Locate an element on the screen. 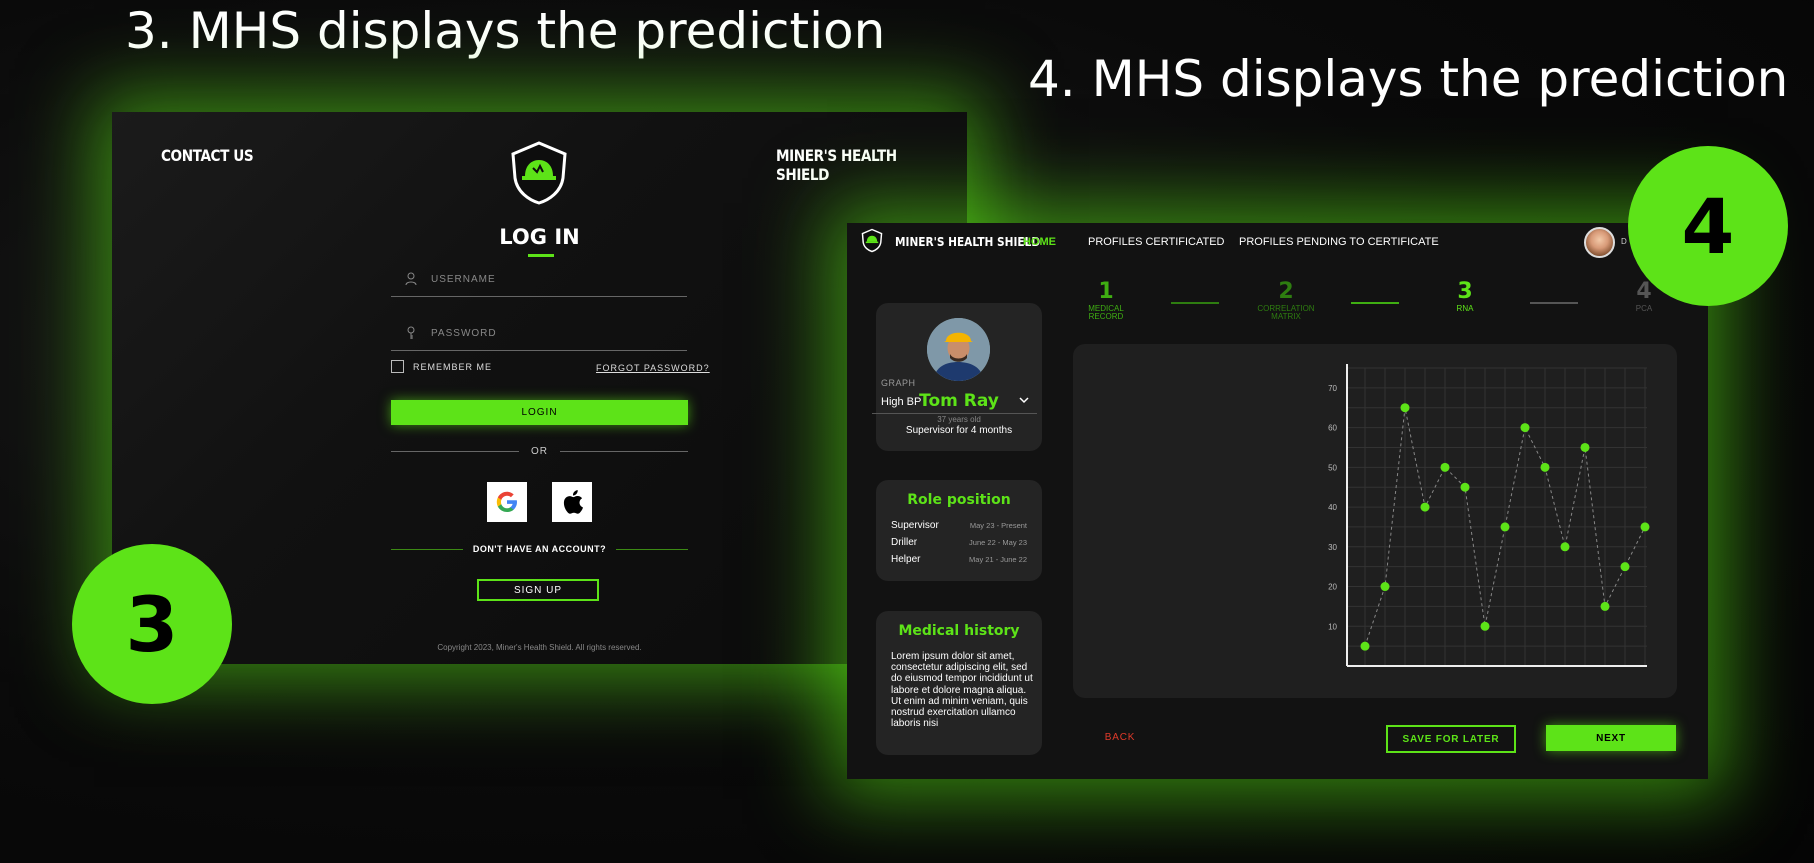  role-position-title: Role position is located at coordinates (959, 500).